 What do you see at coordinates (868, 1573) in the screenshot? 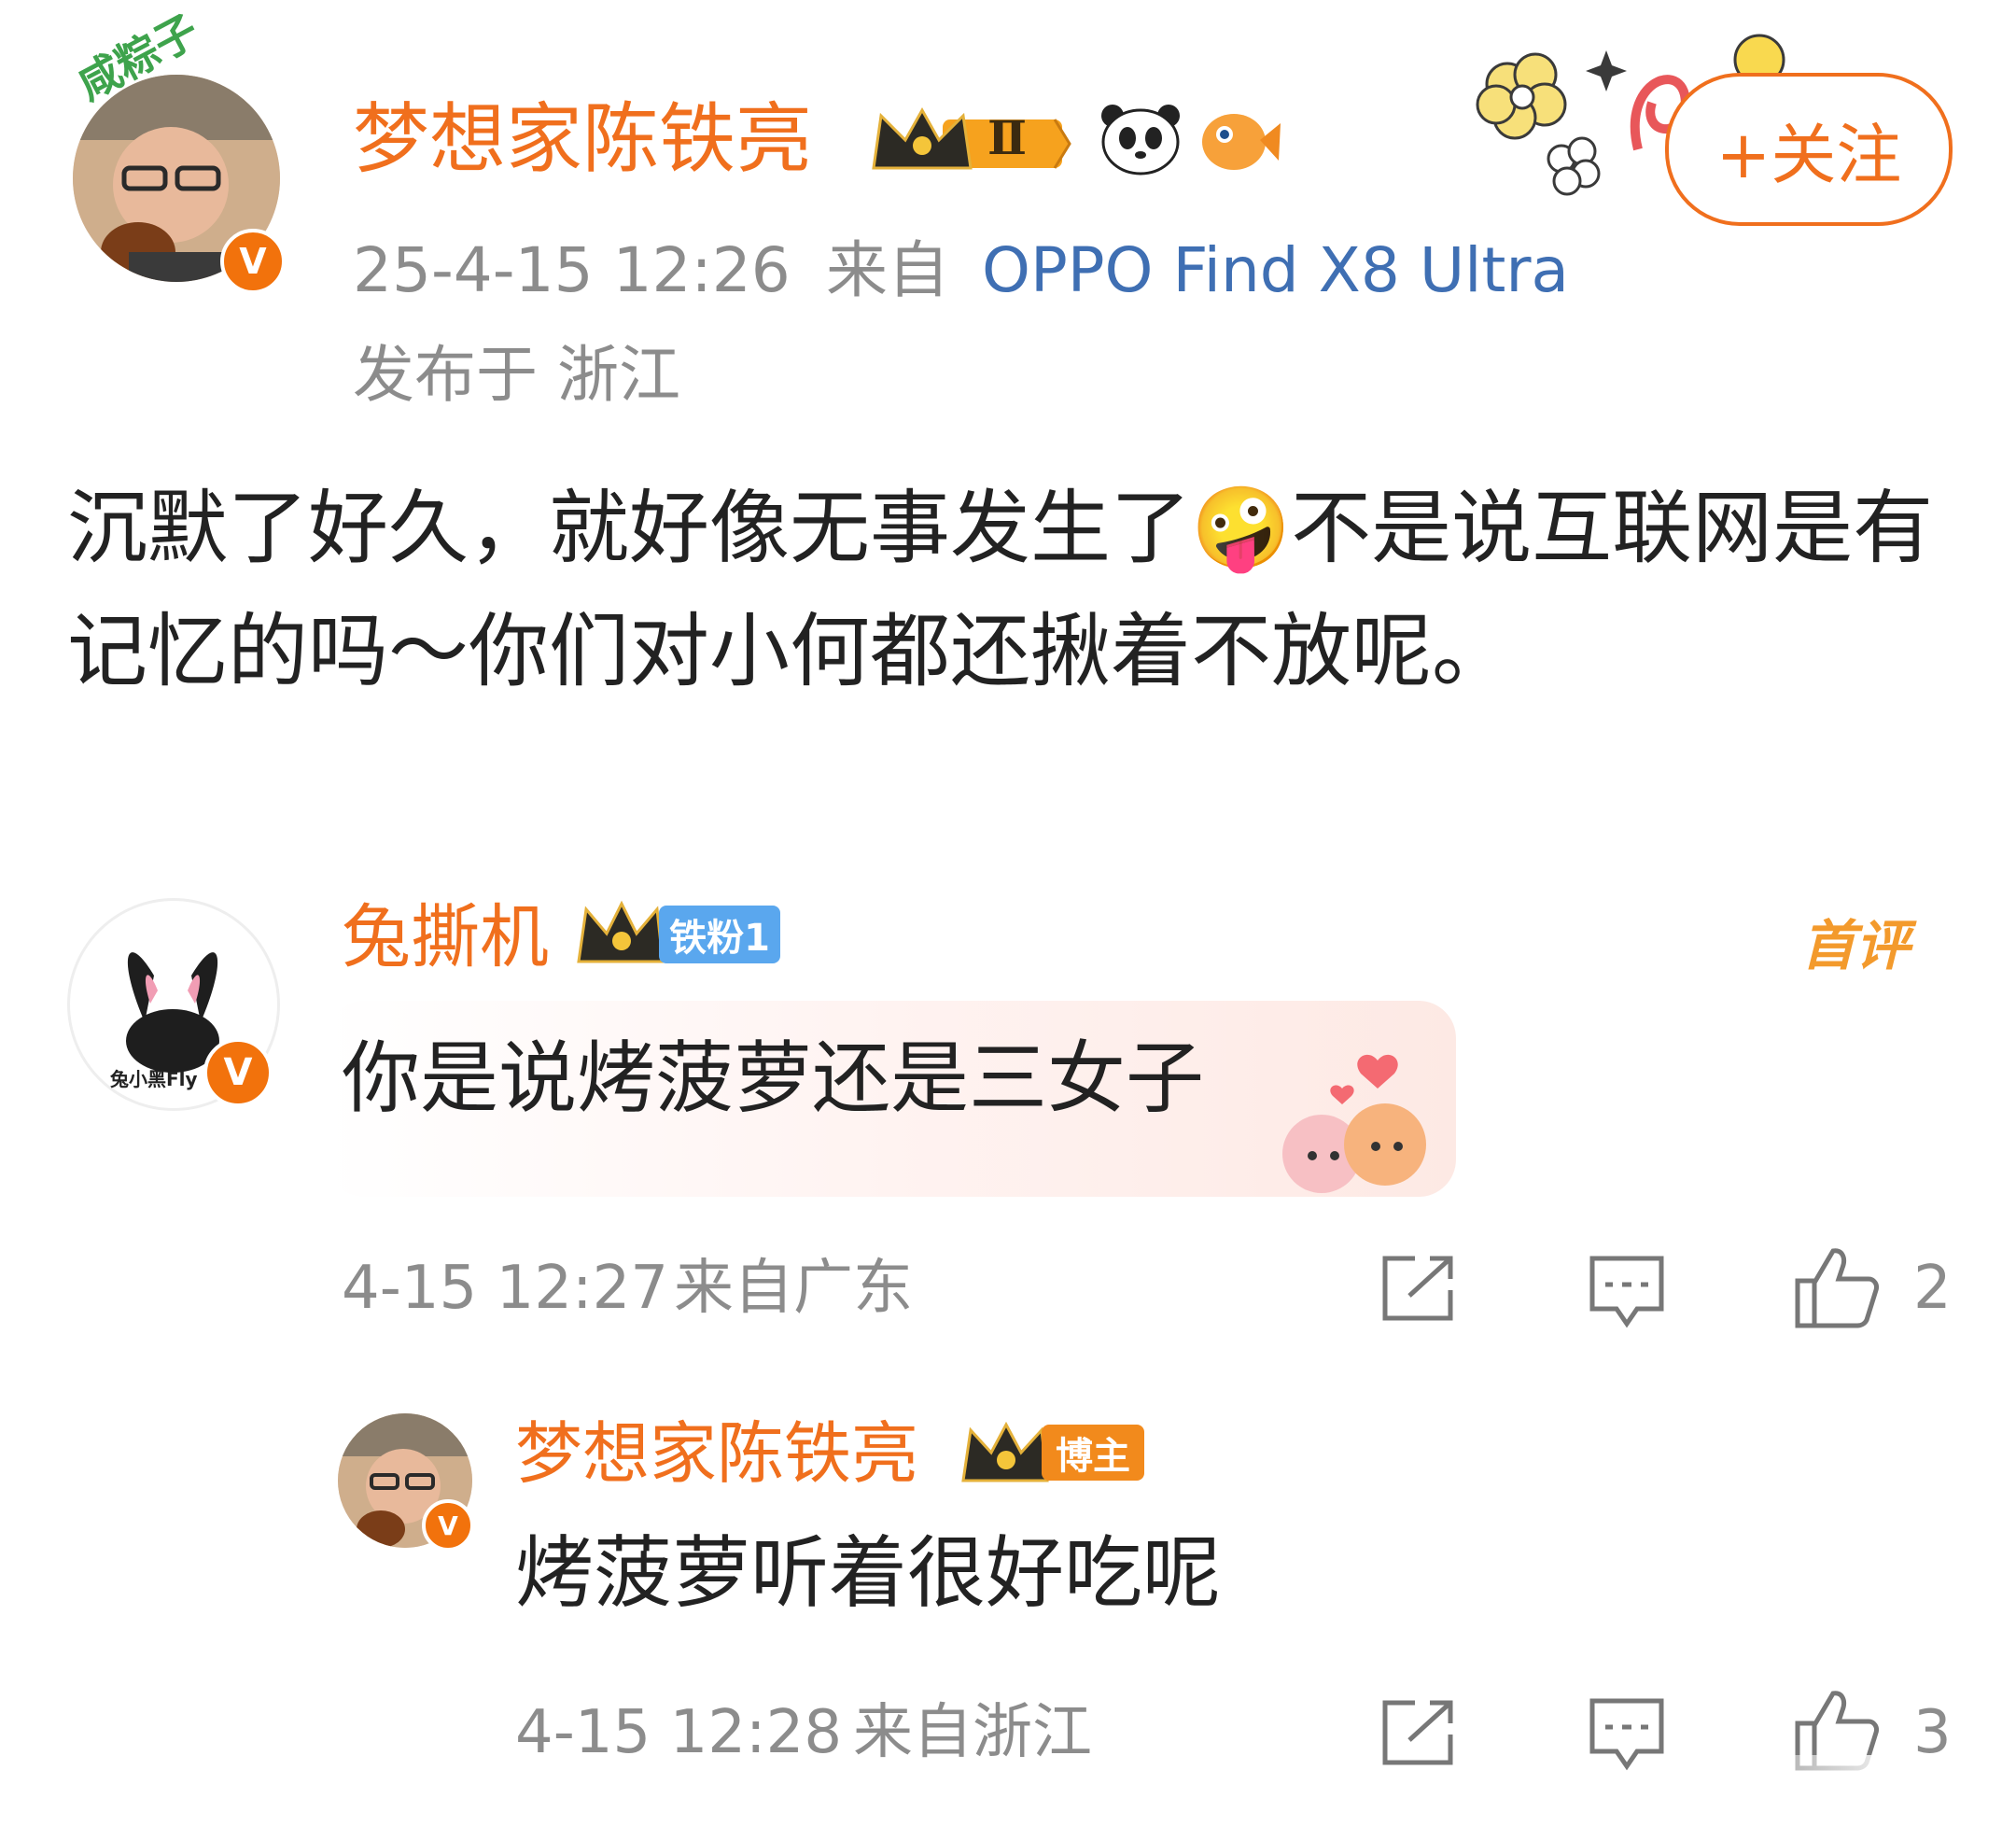
I see `reply-text: 烤菠萝听着很好吃呢` at bounding box center [868, 1573].